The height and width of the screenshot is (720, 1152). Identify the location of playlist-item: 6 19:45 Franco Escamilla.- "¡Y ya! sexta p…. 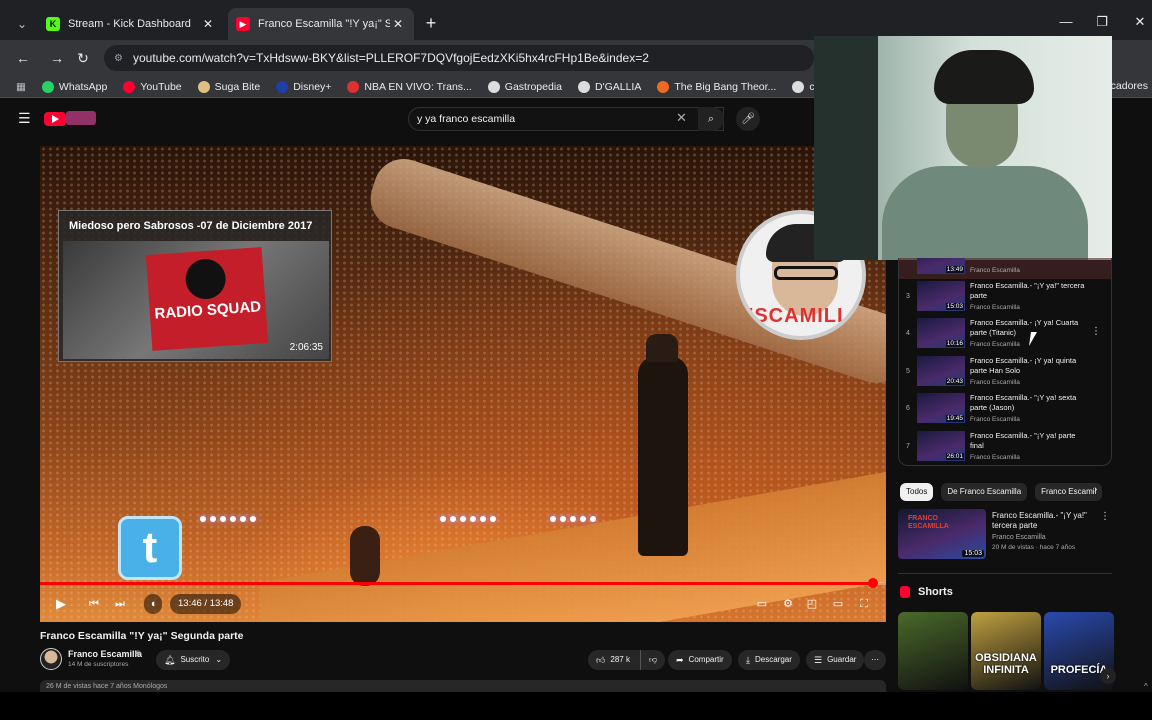
(1005, 409).